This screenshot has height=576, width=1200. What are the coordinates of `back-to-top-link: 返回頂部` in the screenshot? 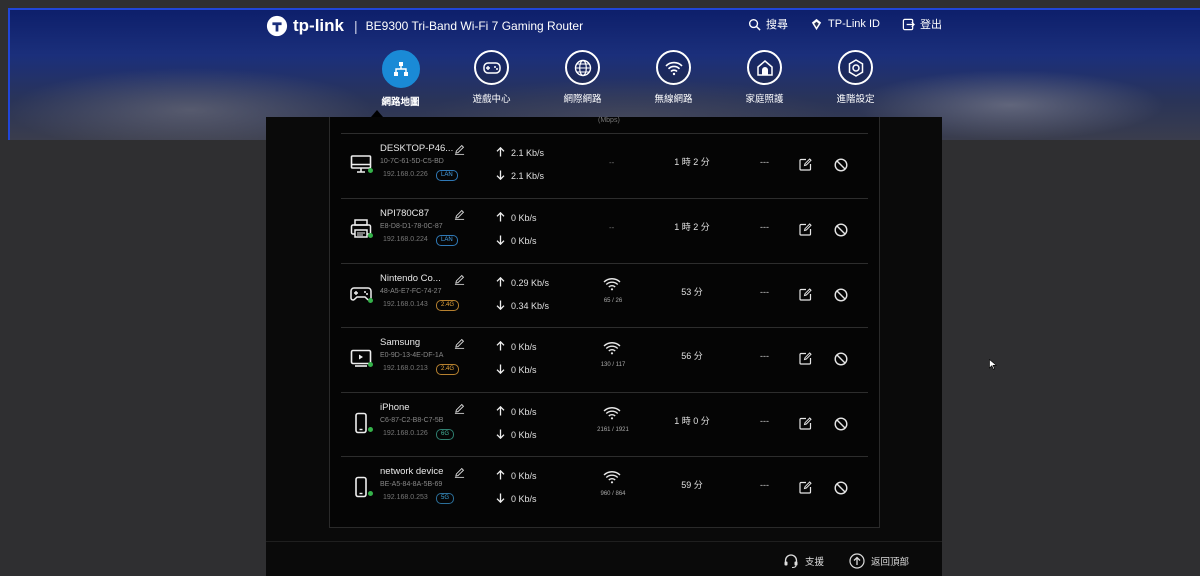 It's located at (879, 561).